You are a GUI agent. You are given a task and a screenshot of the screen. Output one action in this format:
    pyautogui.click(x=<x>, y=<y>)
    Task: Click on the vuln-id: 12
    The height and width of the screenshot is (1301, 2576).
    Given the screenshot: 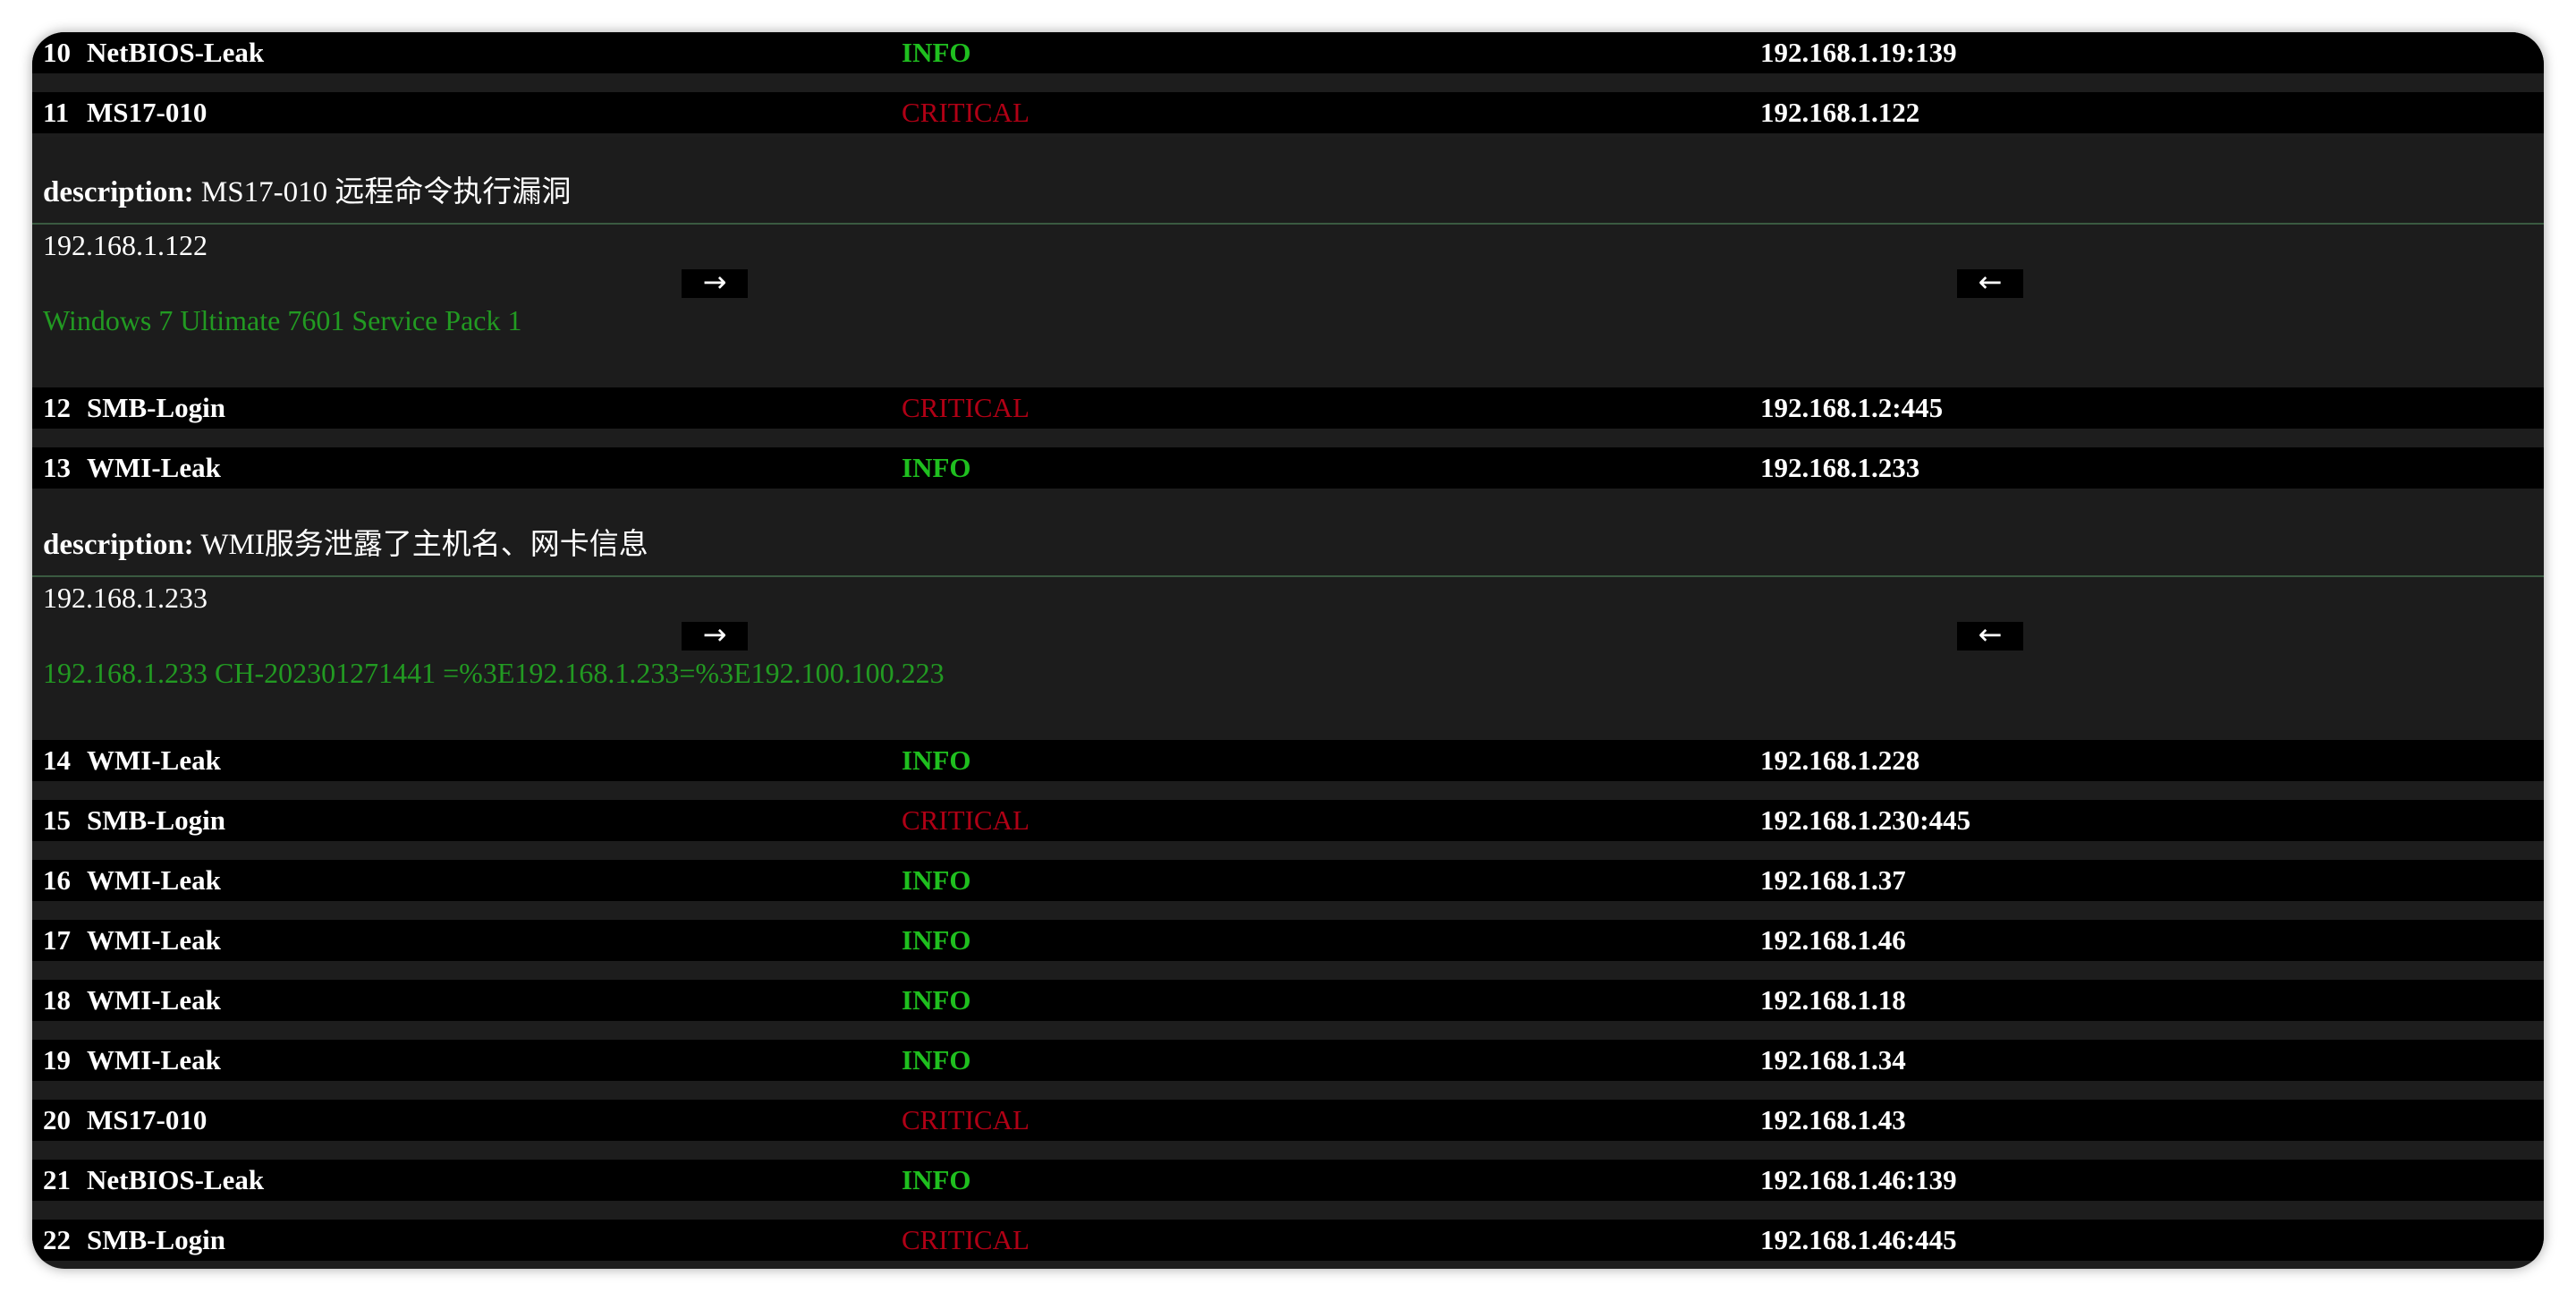 What is the action you would take?
    pyautogui.click(x=57, y=407)
    